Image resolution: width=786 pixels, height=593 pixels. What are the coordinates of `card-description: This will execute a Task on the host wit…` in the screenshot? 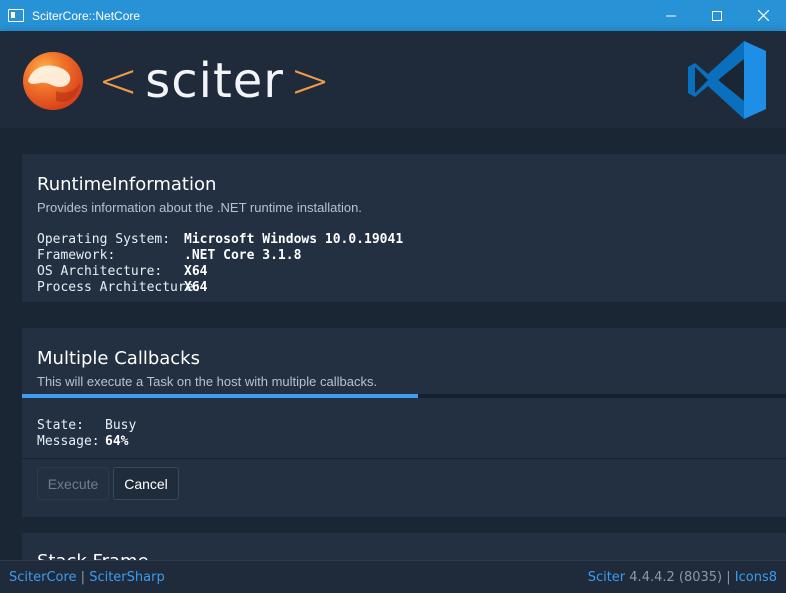 It's located at (207, 381).